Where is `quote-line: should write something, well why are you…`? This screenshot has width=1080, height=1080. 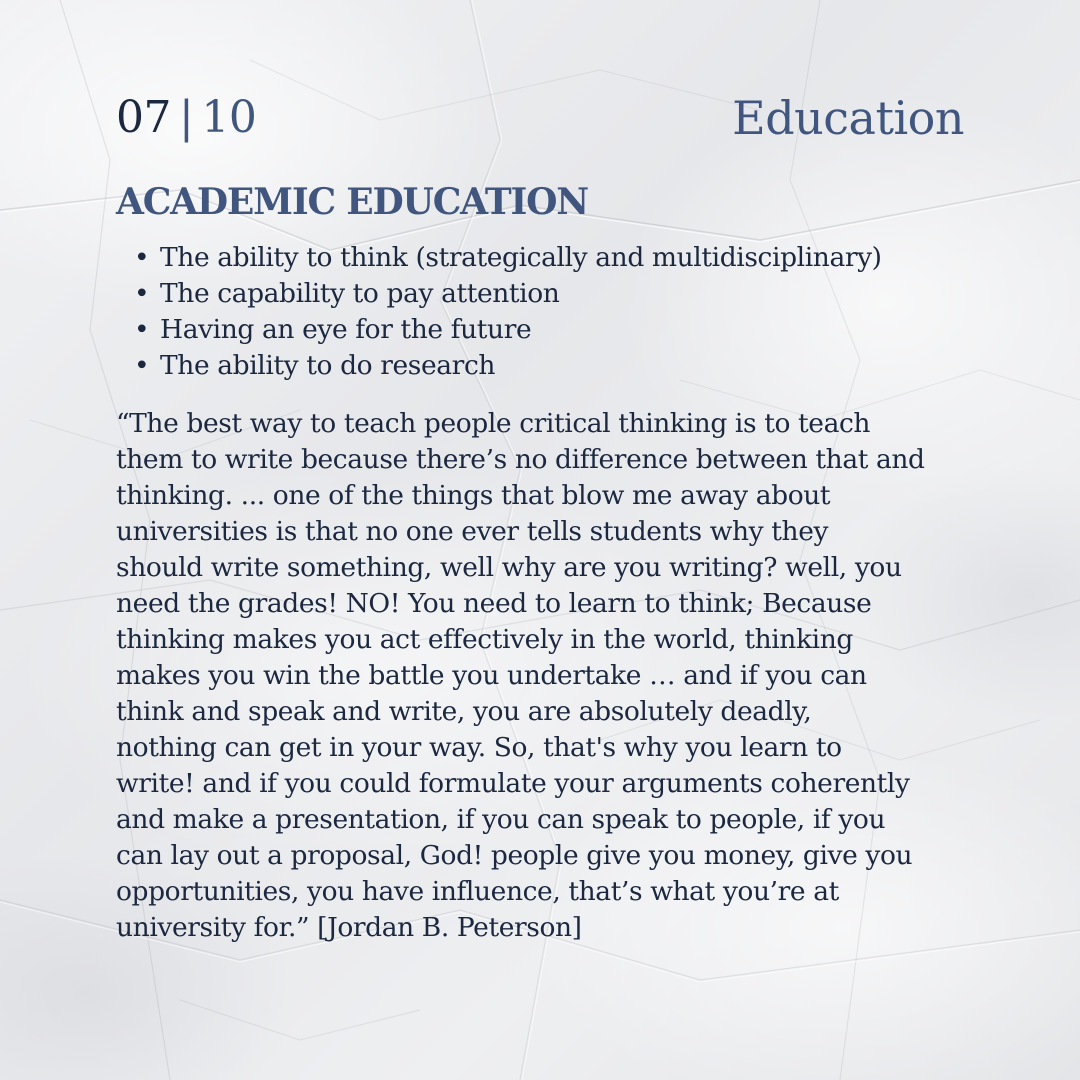
quote-line: should write something, well why are you… is located at coordinates (509, 567).